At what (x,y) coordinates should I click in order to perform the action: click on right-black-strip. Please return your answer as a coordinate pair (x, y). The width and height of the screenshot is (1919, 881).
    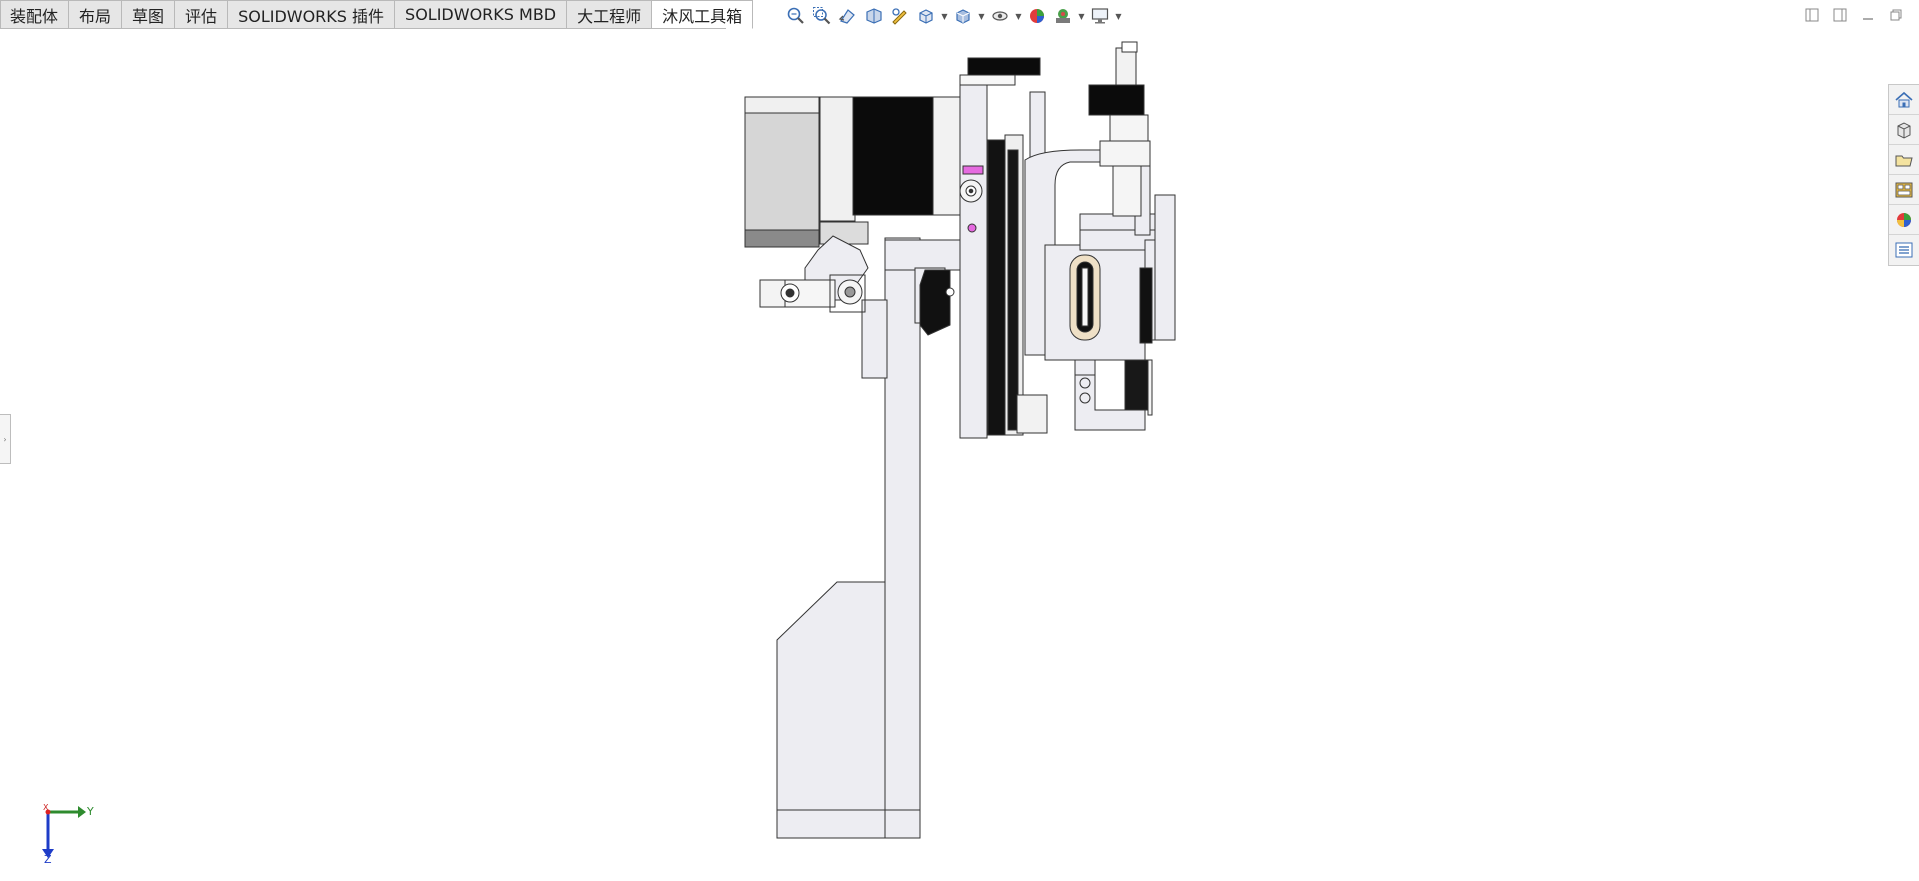
    Looking at the image, I should click on (1146, 305).